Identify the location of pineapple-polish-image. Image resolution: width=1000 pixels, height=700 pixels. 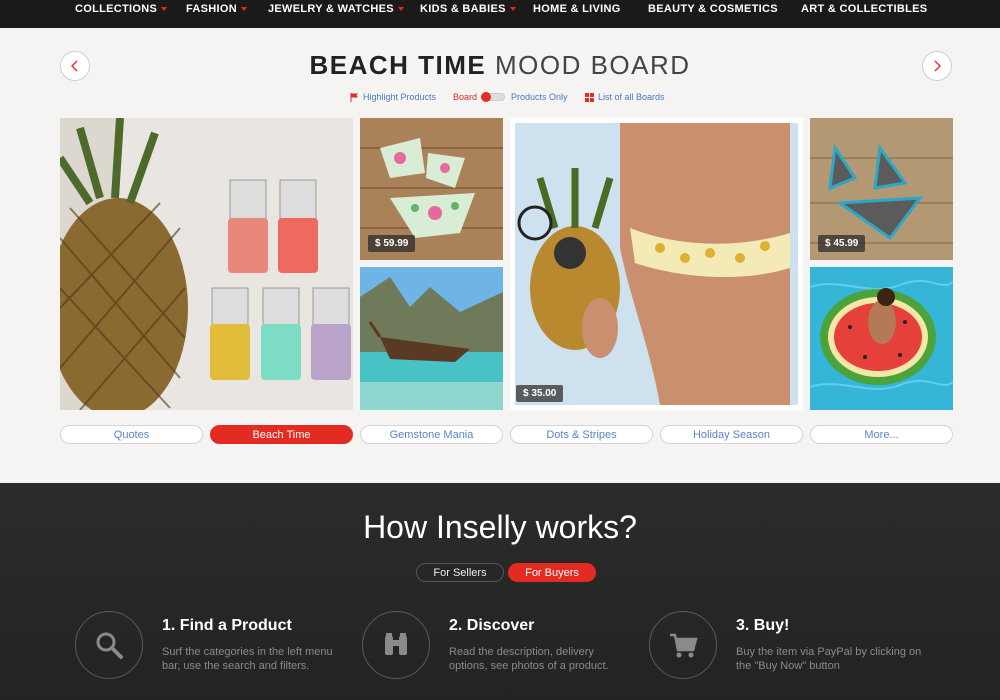
(206, 264).